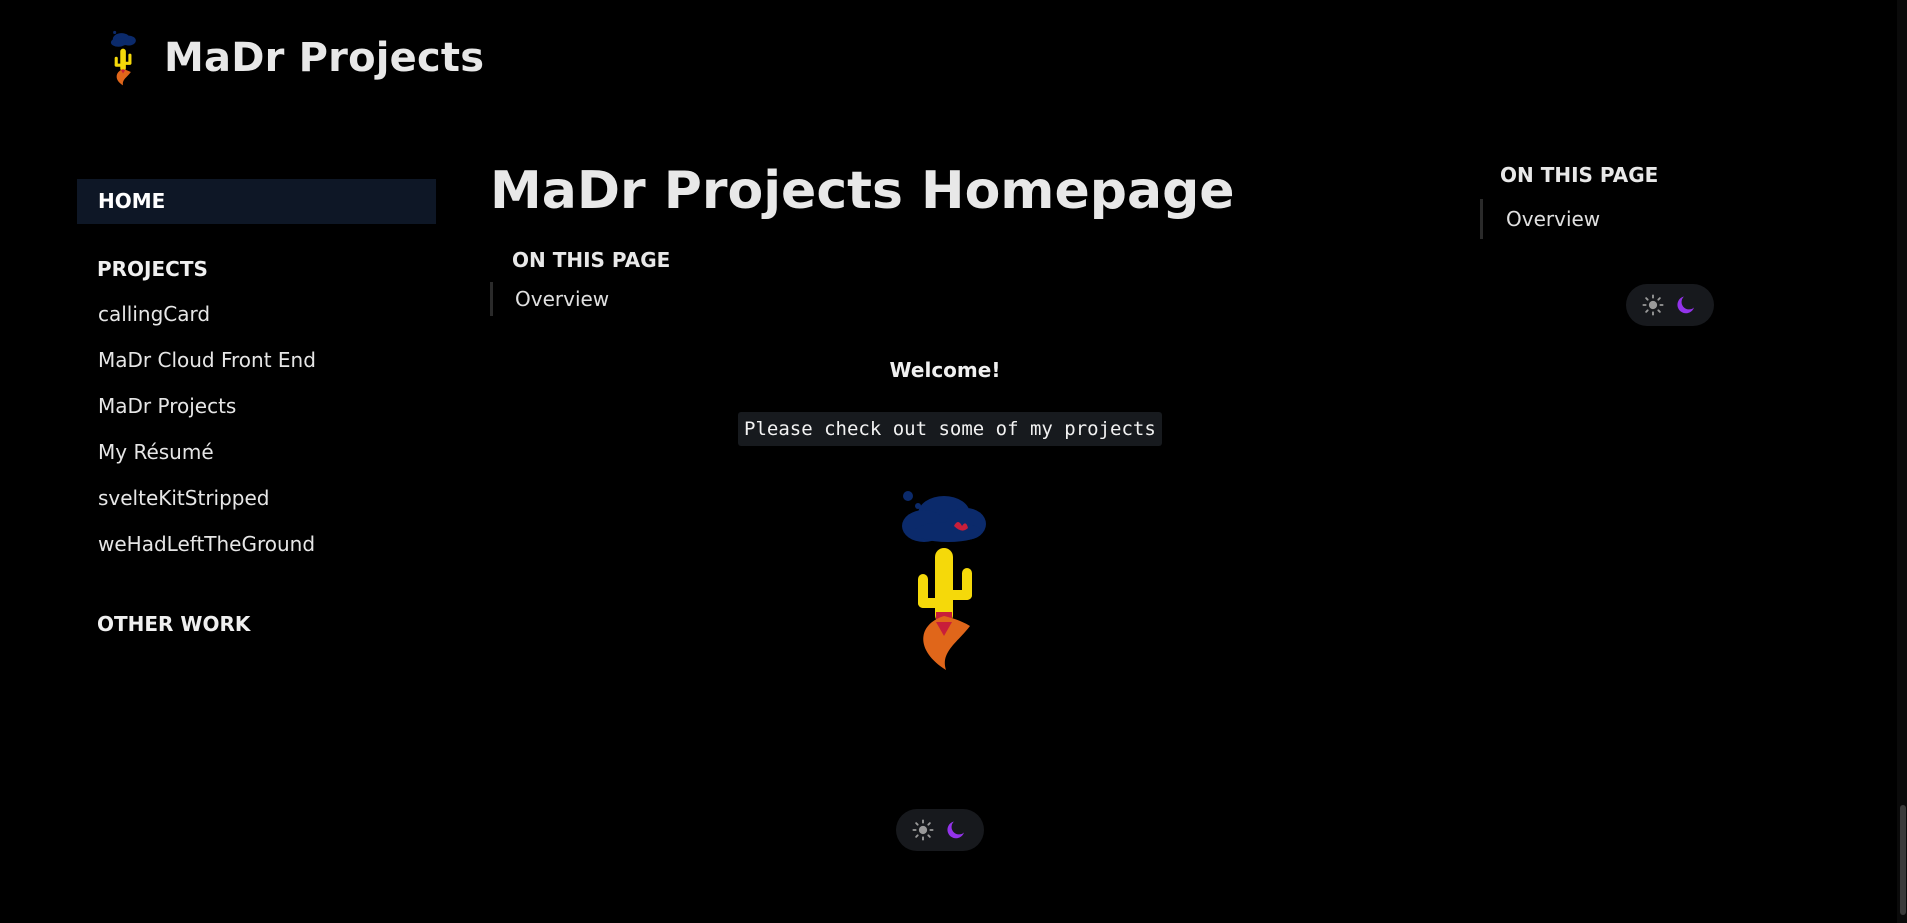 The width and height of the screenshot is (1907, 923). I want to click on inline-toc-link-overview: Overview, so click(940, 299).